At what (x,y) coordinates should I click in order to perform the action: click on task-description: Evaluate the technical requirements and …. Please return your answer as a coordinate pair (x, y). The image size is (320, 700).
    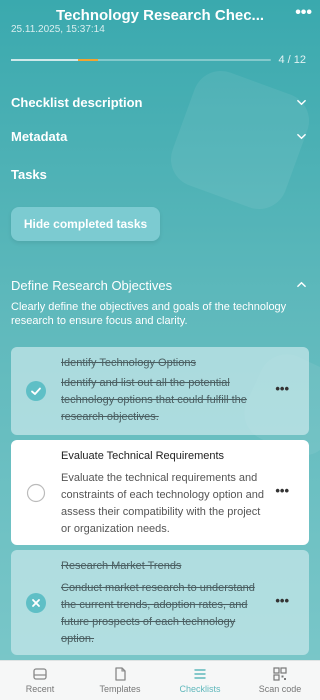
    Looking at the image, I should click on (163, 503).